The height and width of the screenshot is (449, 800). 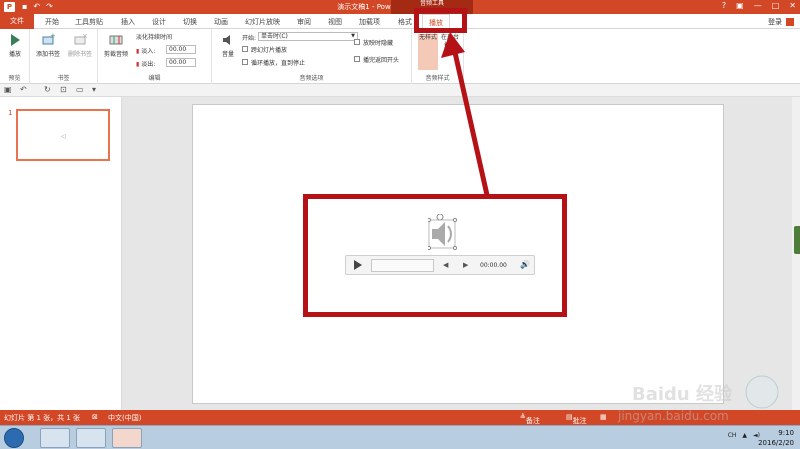 I want to click on loop-label: 循环播放，直到停止, so click(x=278, y=63).